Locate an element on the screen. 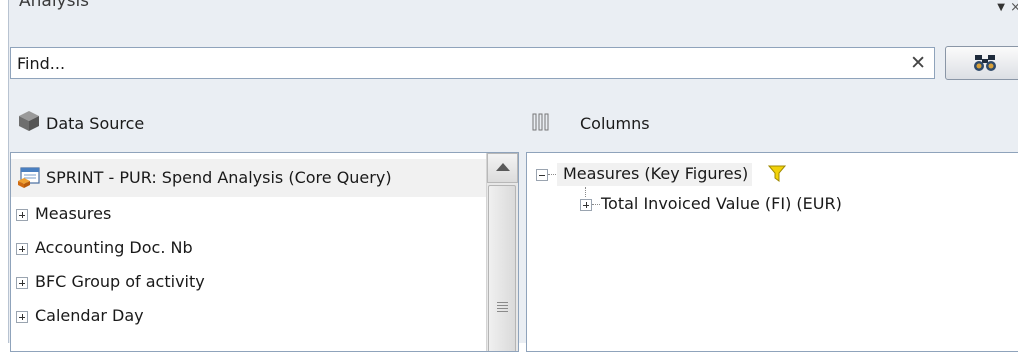 The width and height of the screenshot is (1018, 352). tree-item-label: Accounting Doc. Nb is located at coordinates (114, 247).